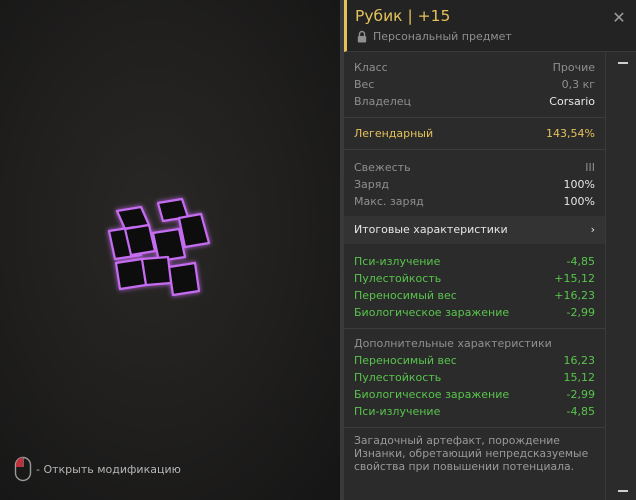 The height and width of the screenshot is (500, 636). What do you see at coordinates (490, 26) in the screenshot?
I see `item-header: Рубик | +15 ✕ Персональный предмет` at bounding box center [490, 26].